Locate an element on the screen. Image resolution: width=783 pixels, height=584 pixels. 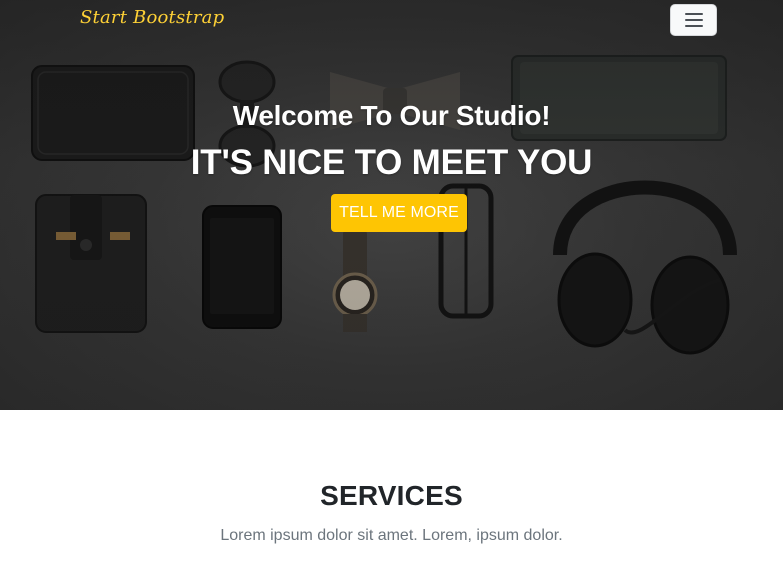
hero-subheading: Welcome To Our Studio! is located at coordinates (391, 115).